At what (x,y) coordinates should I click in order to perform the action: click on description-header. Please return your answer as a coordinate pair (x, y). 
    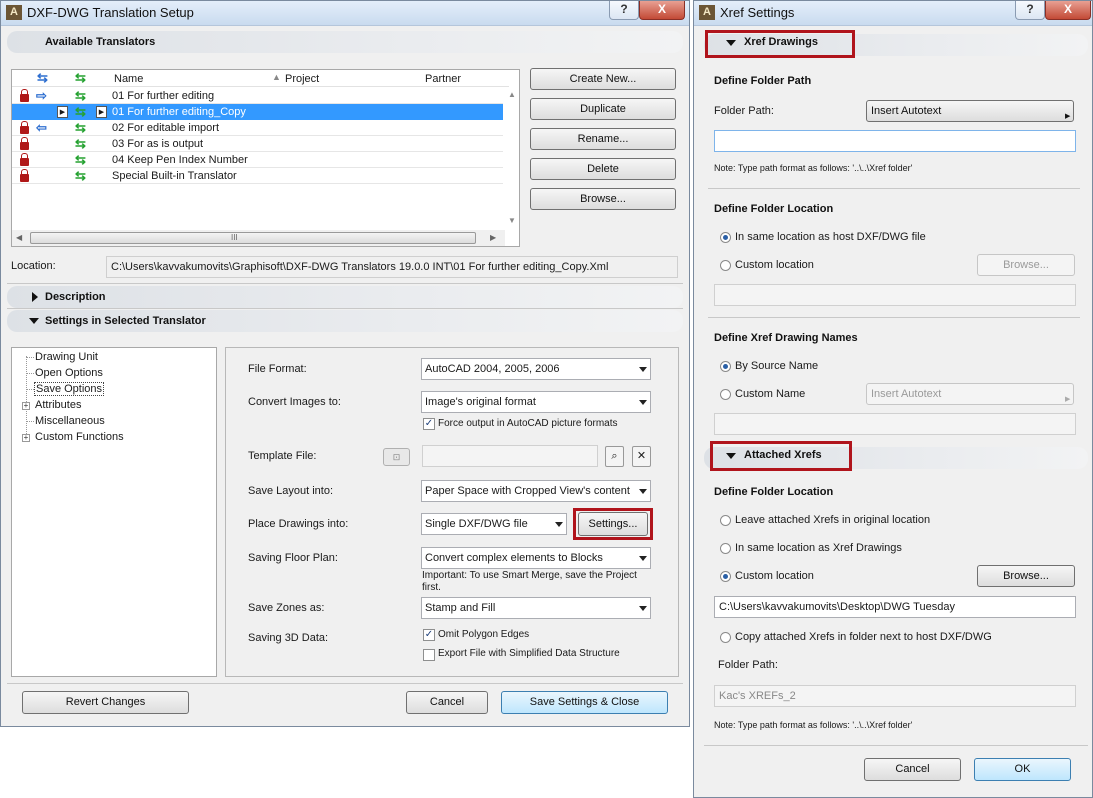
    Looking at the image, I should click on (345, 297).